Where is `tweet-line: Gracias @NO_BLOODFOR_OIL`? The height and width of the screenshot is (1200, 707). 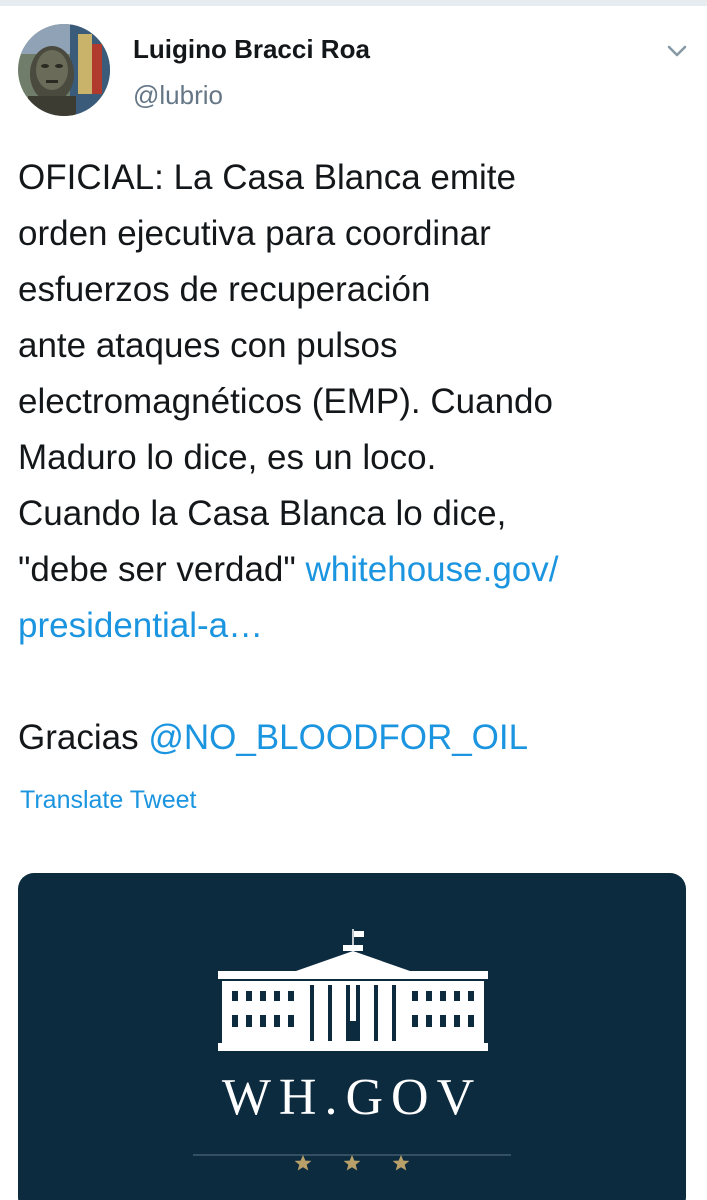 tweet-line: Gracias @NO_BLOODFOR_OIL is located at coordinates (358, 738).